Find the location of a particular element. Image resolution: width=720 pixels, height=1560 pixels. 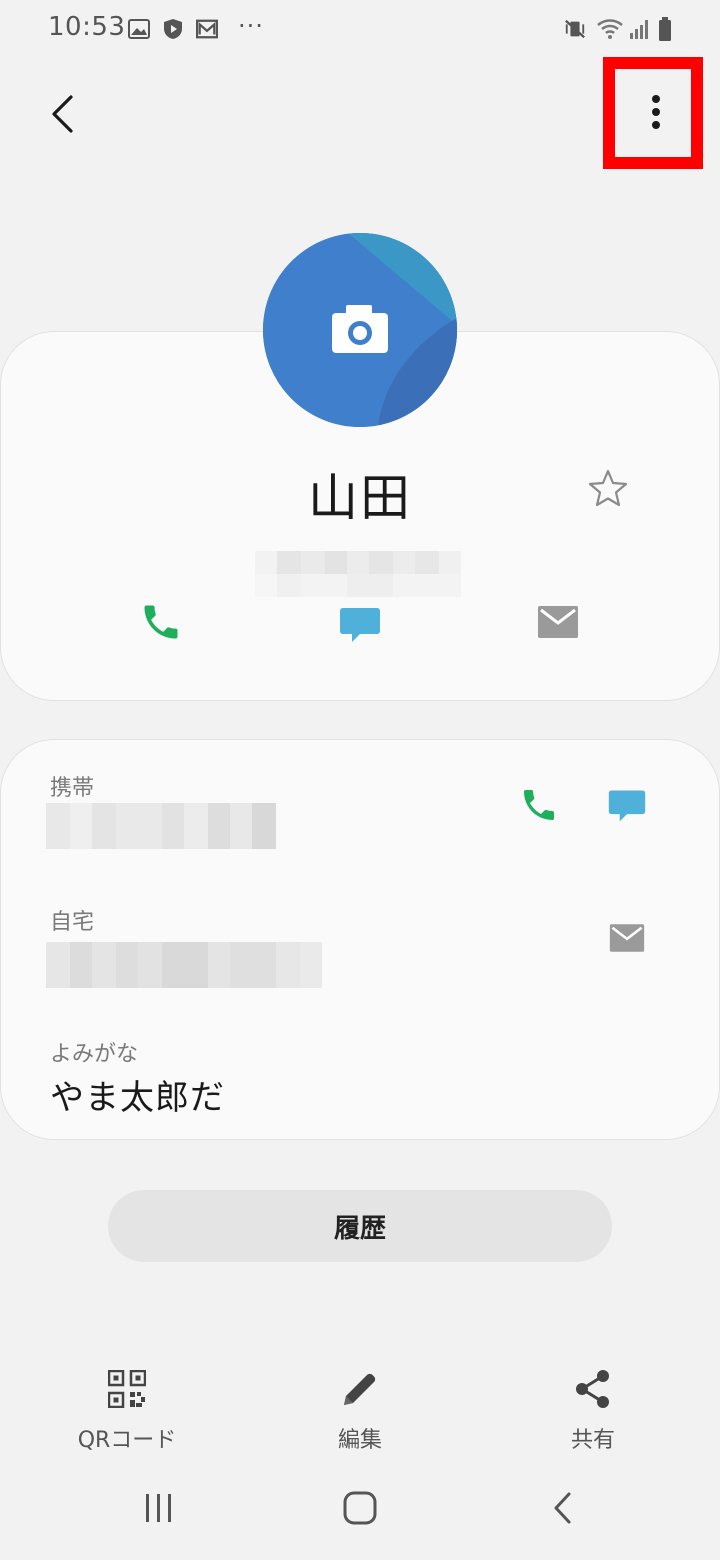

share-label: 共有 is located at coordinates (592, 1440).